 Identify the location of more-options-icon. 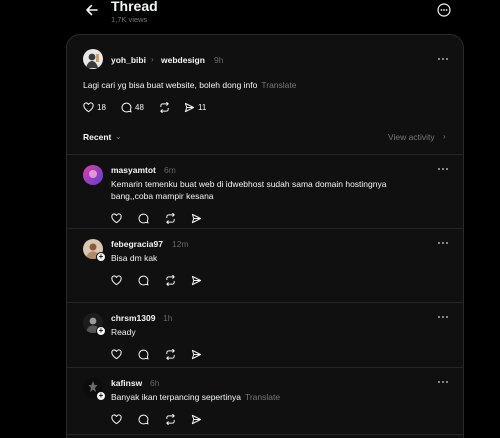
(444, 10).